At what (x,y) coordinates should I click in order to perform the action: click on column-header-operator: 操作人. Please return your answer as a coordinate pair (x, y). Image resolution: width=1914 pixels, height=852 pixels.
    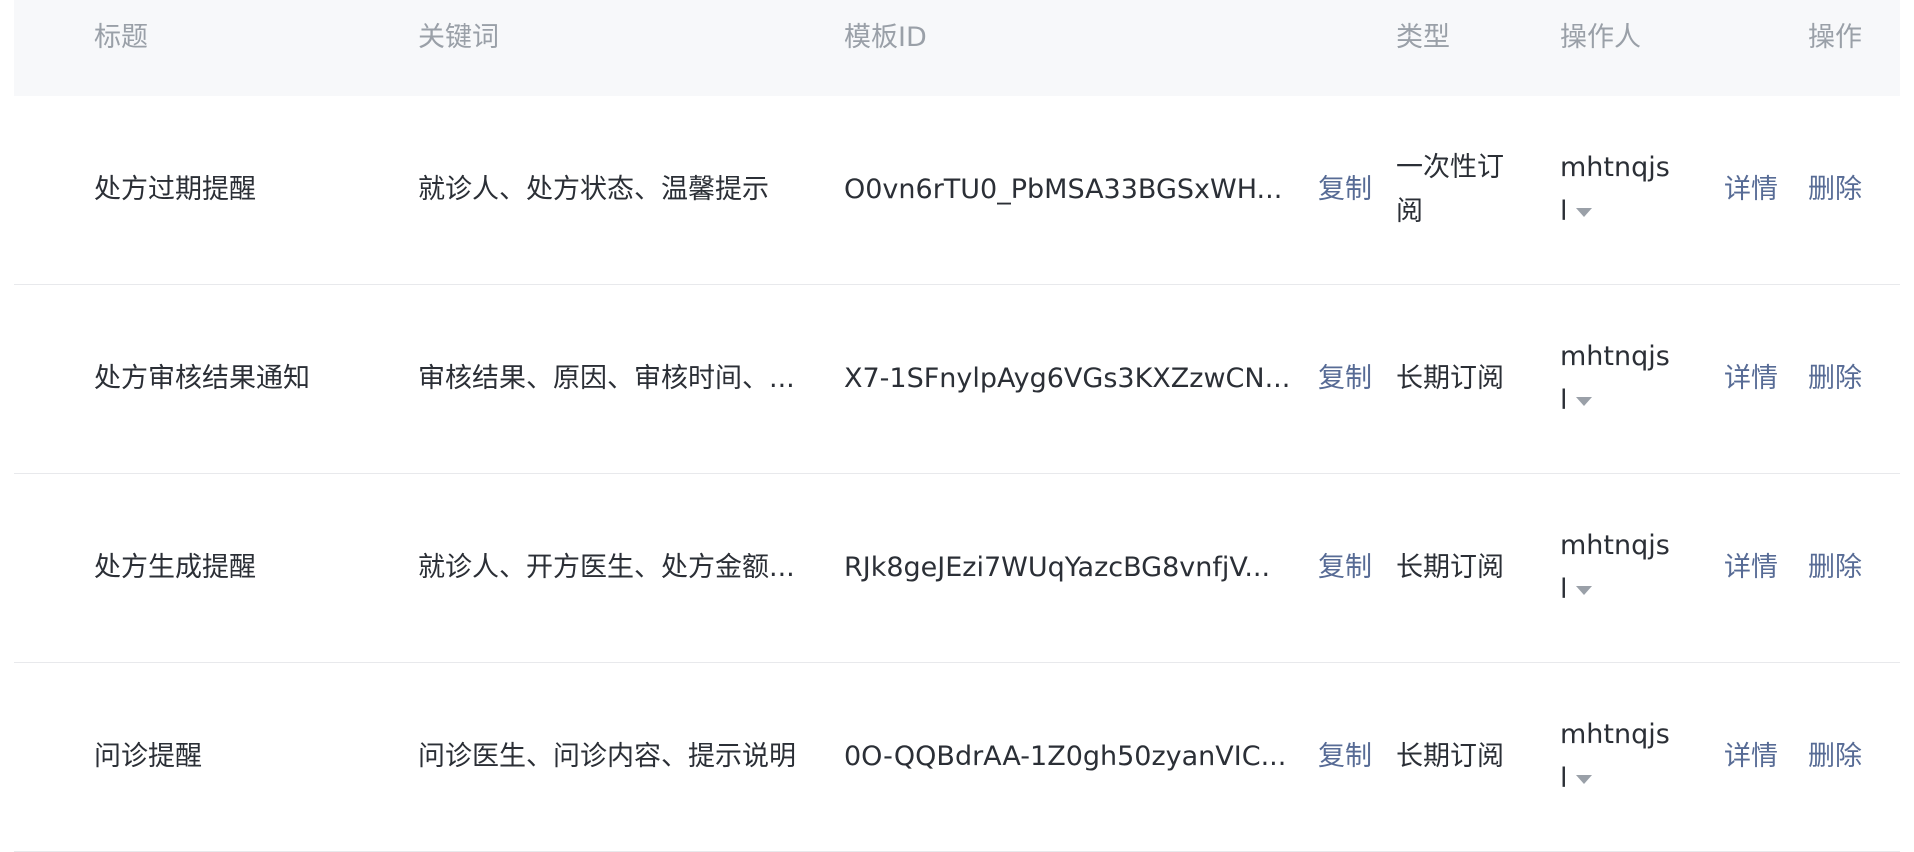
    Looking at the image, I should click on (1600, 37).